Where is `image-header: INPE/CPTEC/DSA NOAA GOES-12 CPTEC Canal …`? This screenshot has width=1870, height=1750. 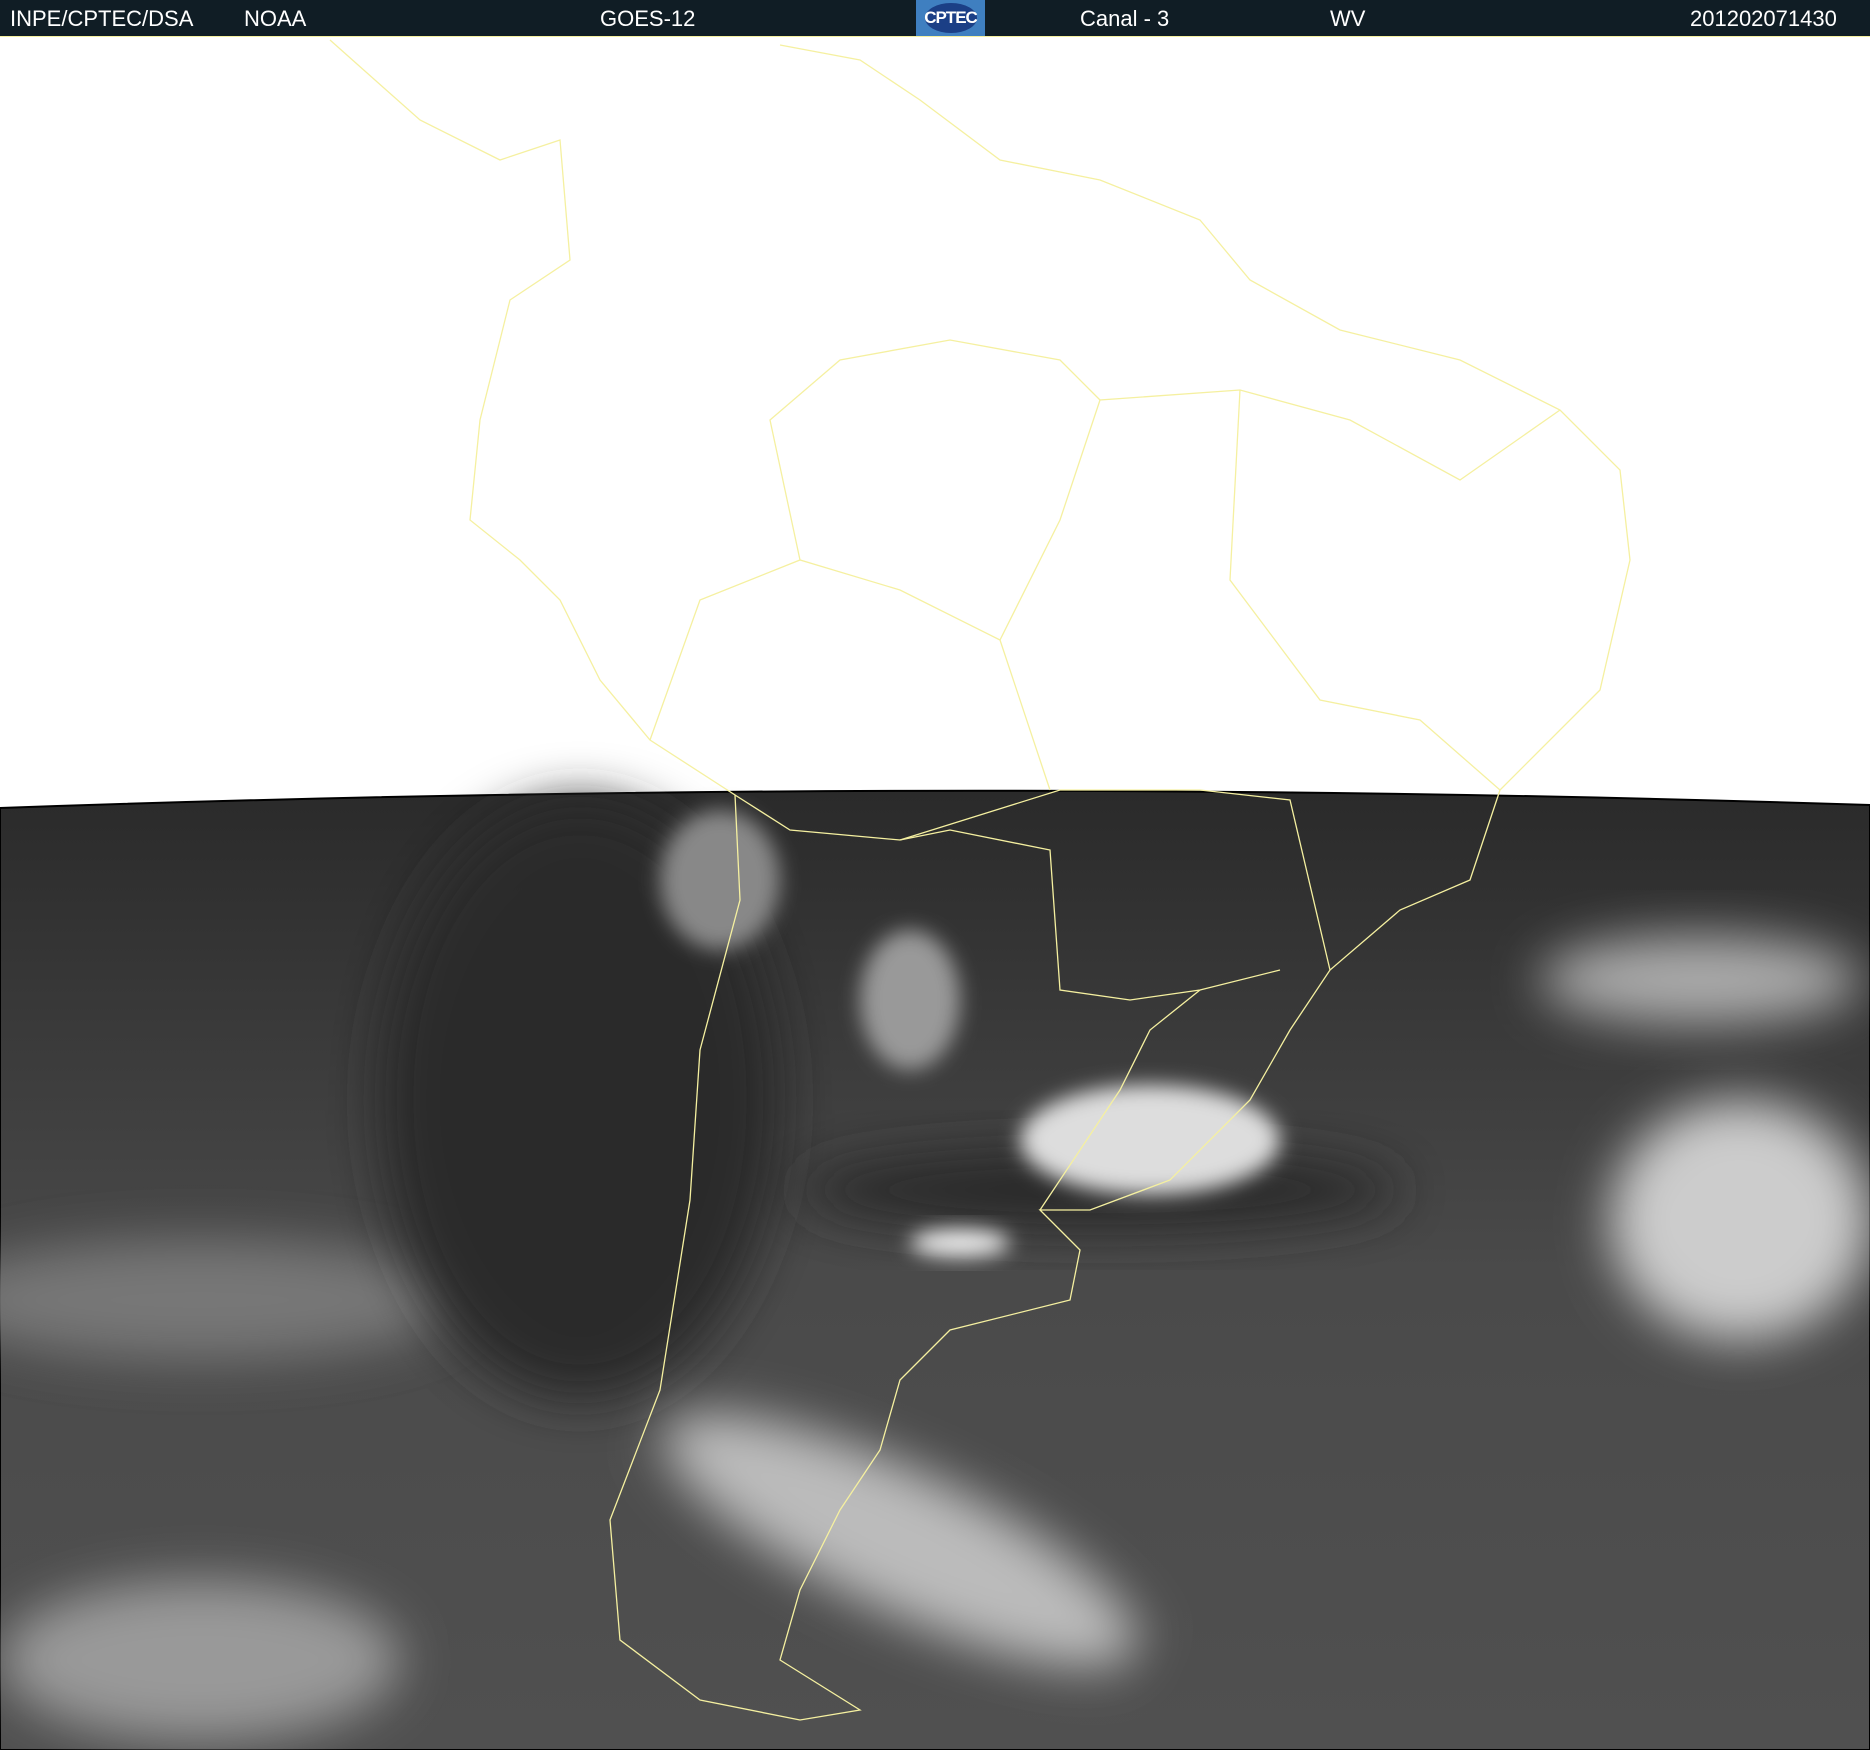
image-header: INPE/CPTEC/DSA NOAA GOES-12 CPTEC Canal … is located at coordinates (935, 18).